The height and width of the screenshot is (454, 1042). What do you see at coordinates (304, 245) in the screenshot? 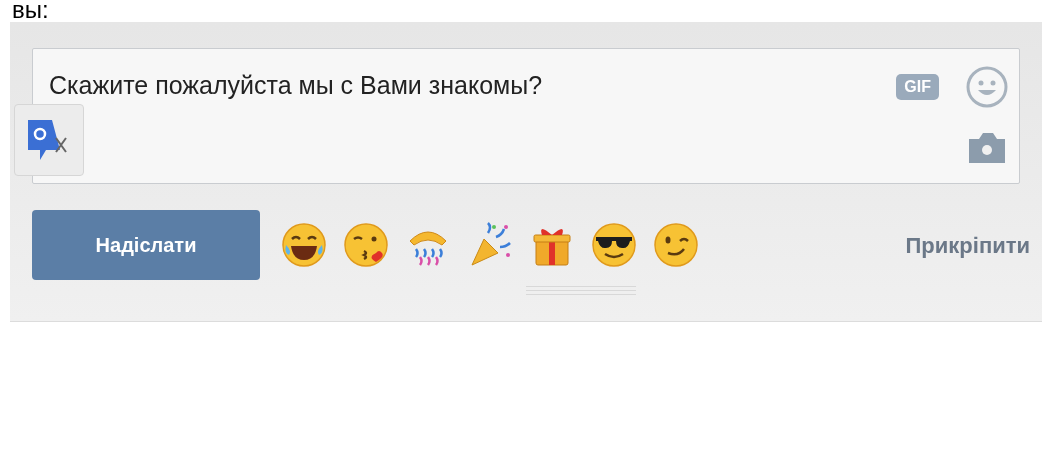
I see `laughing-face-icon` at bounding box center [304, 245].